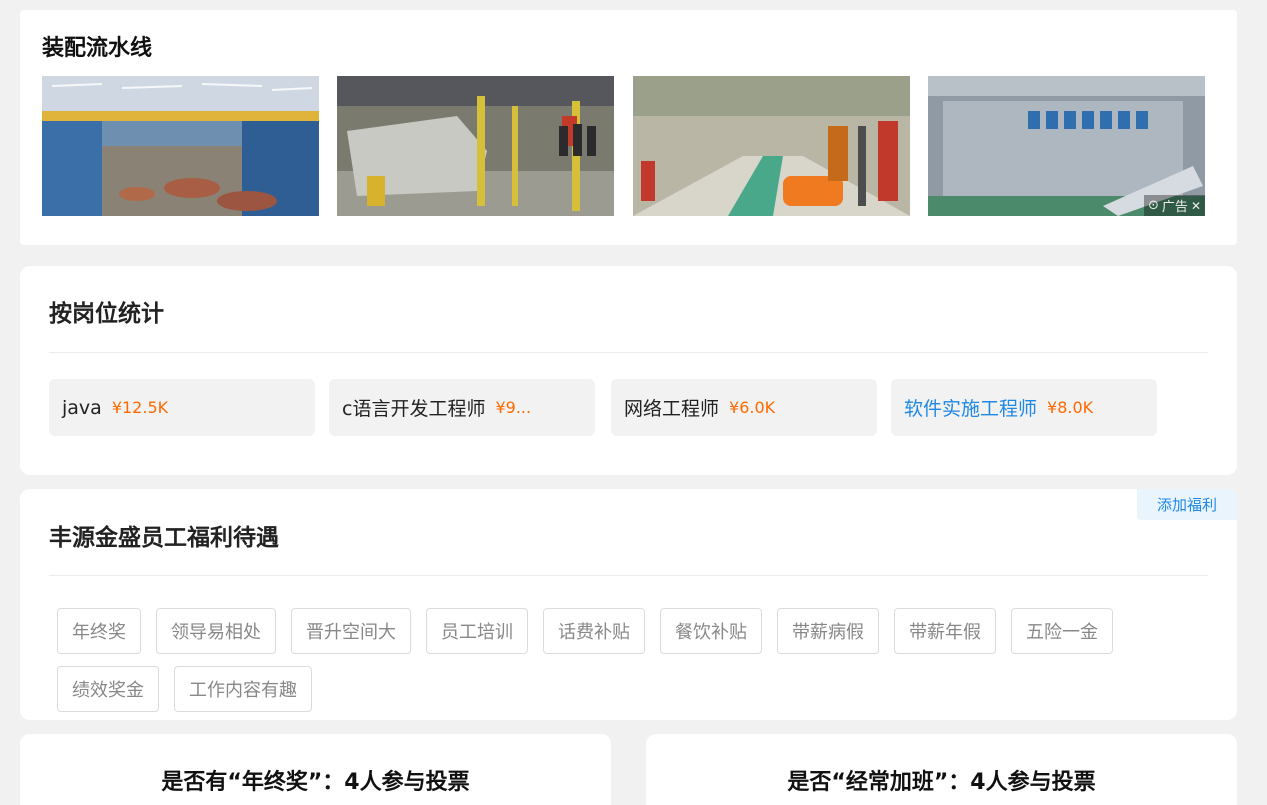  I want to click on position-name: 网络工程师, so click(672, 409).